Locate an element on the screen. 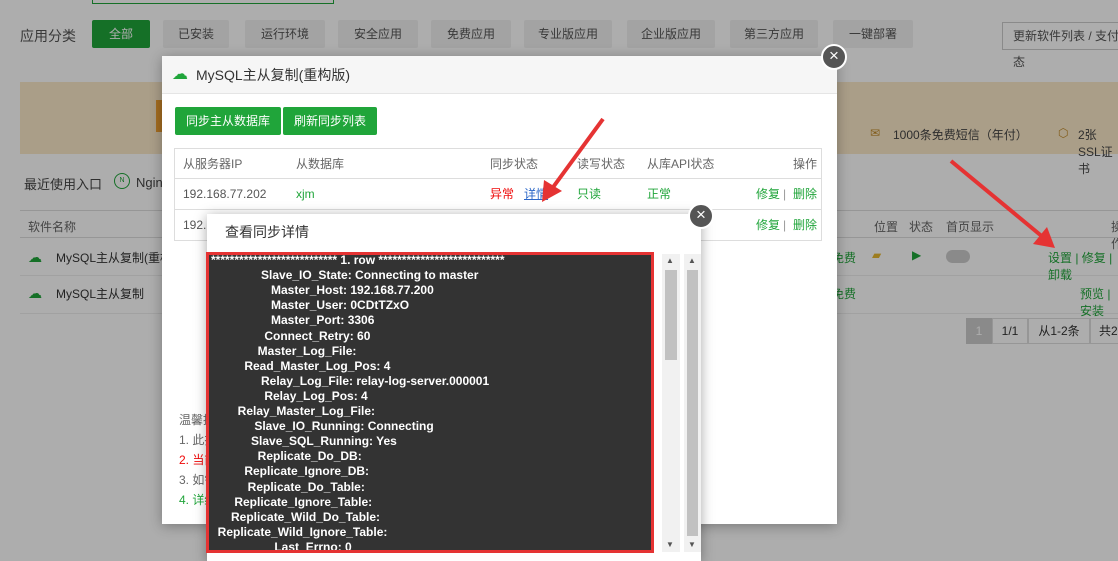 This screenshot has height=561, width=1118. annotation-arrows is located at coordinates (798, 182).